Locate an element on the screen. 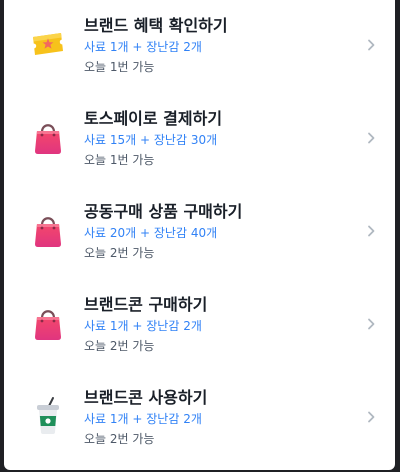 This screenshot has height=472, width=400. mission-title: 브랜드 혜택 확인하기 is located at coordinates (156, 25).